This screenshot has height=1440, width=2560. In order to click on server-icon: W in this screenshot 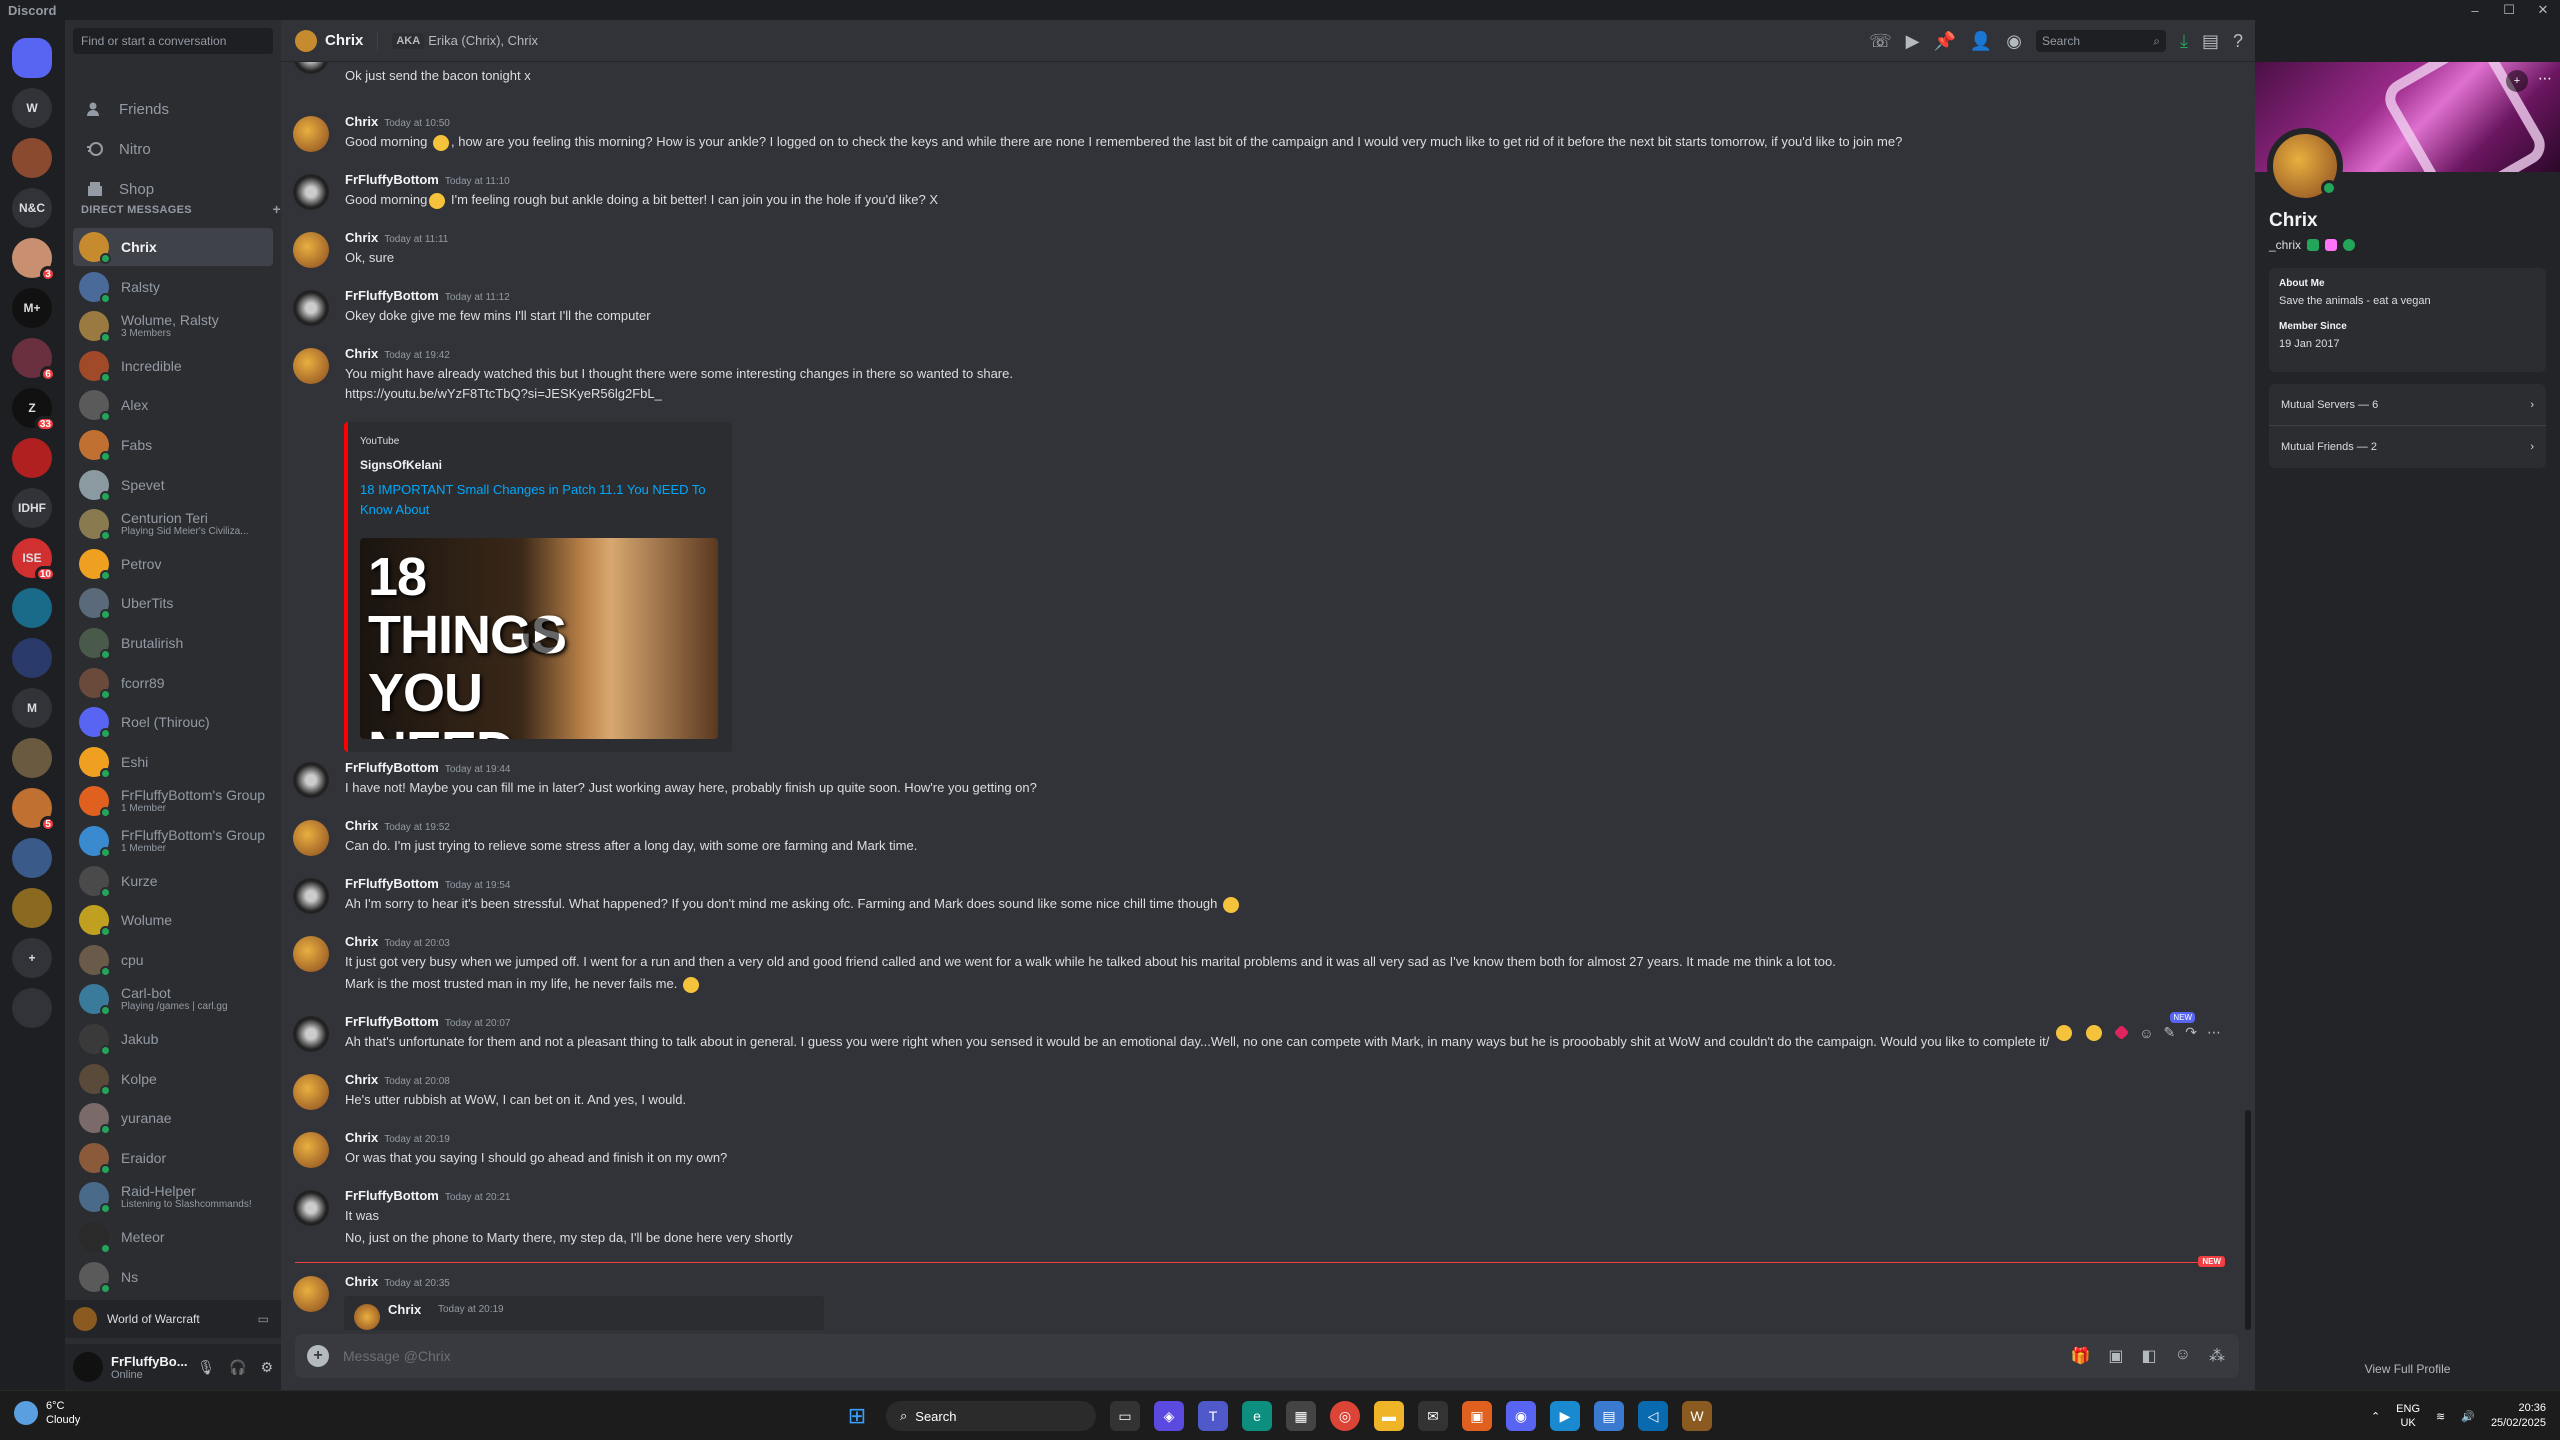, I will do `click(32, 108)`.